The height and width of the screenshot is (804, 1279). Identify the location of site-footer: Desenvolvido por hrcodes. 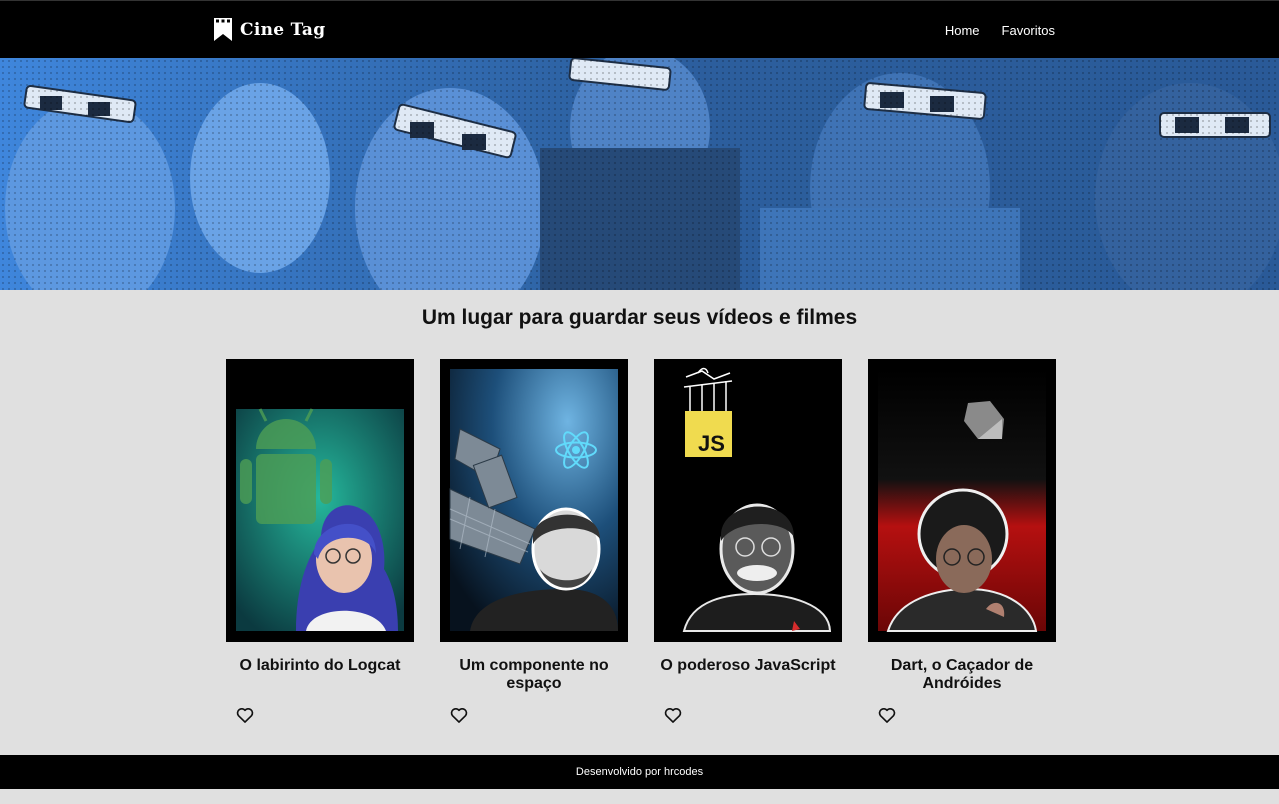
(639, 772).